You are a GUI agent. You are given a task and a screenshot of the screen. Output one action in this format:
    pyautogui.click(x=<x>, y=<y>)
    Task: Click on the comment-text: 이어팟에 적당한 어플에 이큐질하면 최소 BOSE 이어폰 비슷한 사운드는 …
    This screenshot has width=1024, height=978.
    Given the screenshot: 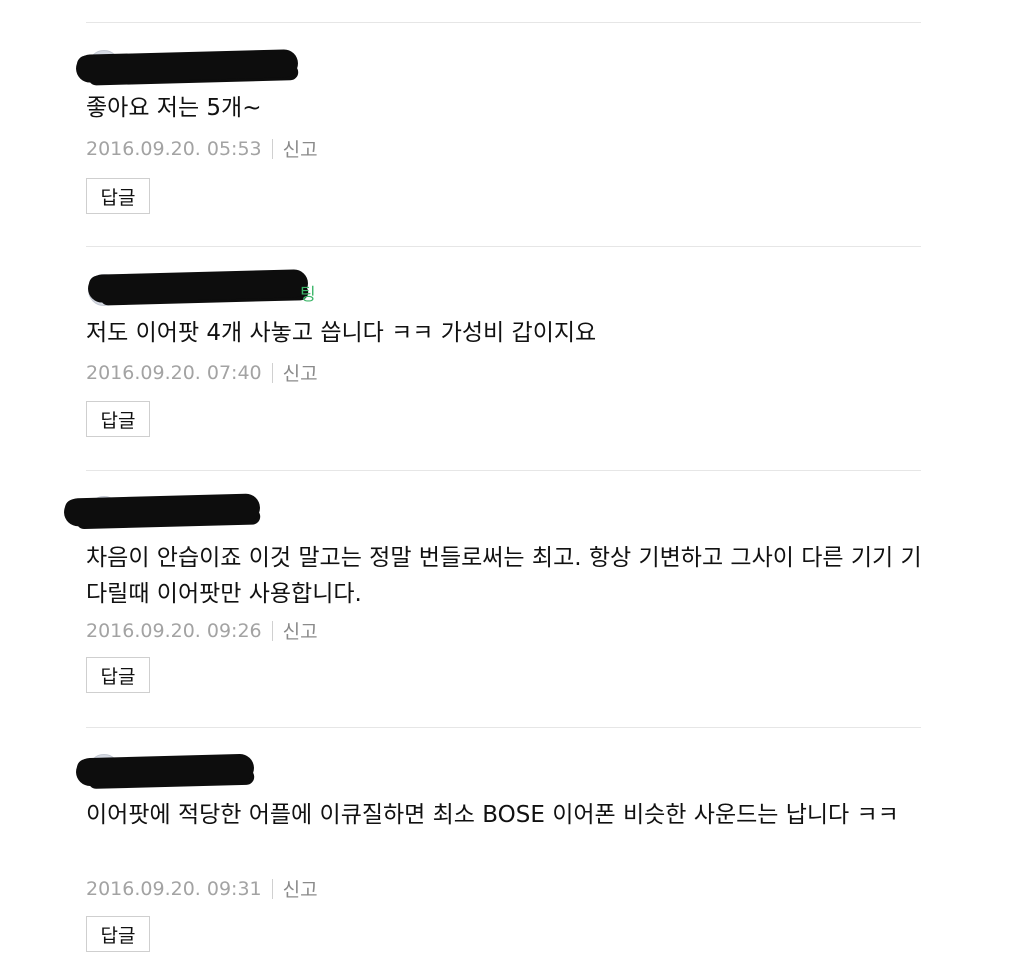 What is the action you would take?
    pyautogui.click(x=492, y=815)
    